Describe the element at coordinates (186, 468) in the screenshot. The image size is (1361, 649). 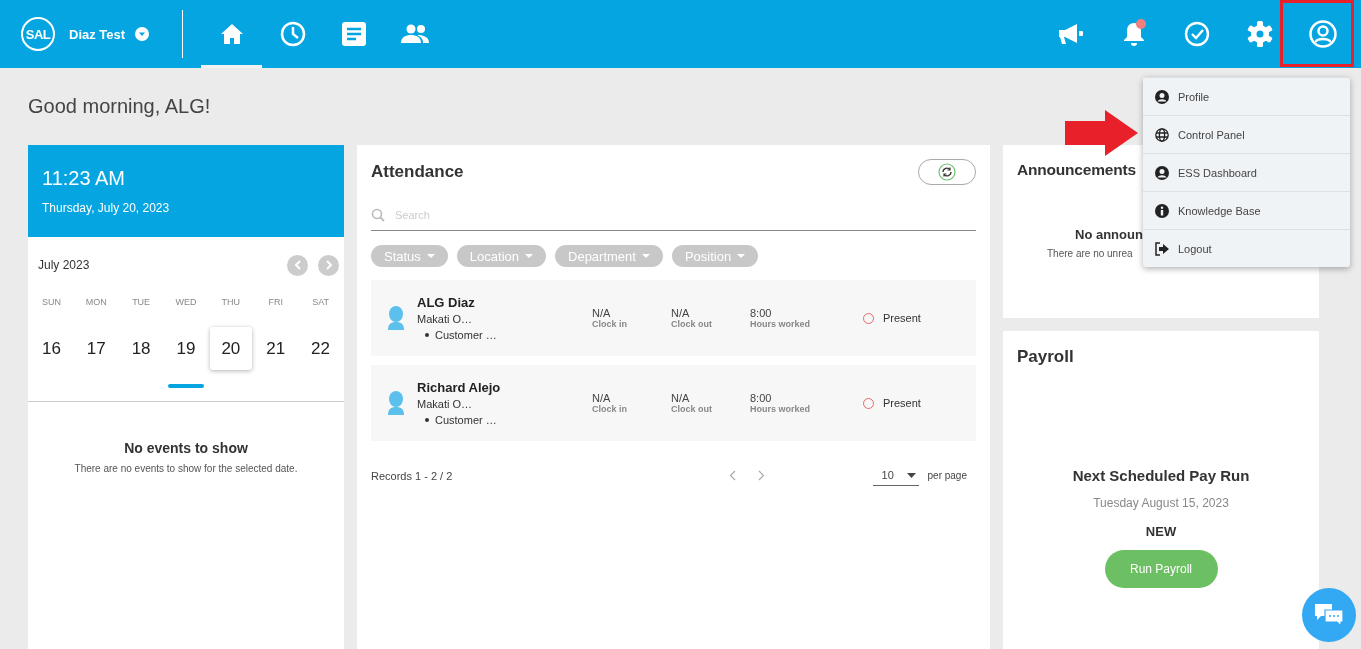
I see `empty-message: There are no events to show for the selected date.` at that location.